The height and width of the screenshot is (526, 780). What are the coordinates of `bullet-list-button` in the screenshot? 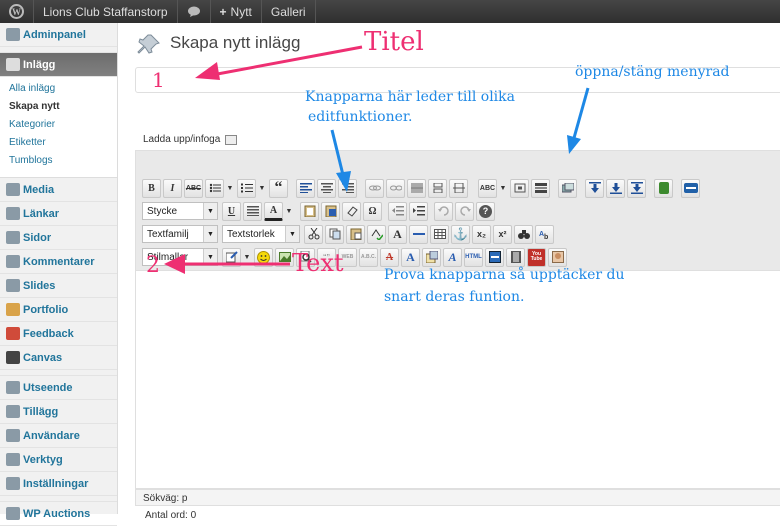 It's located at (214, 188).